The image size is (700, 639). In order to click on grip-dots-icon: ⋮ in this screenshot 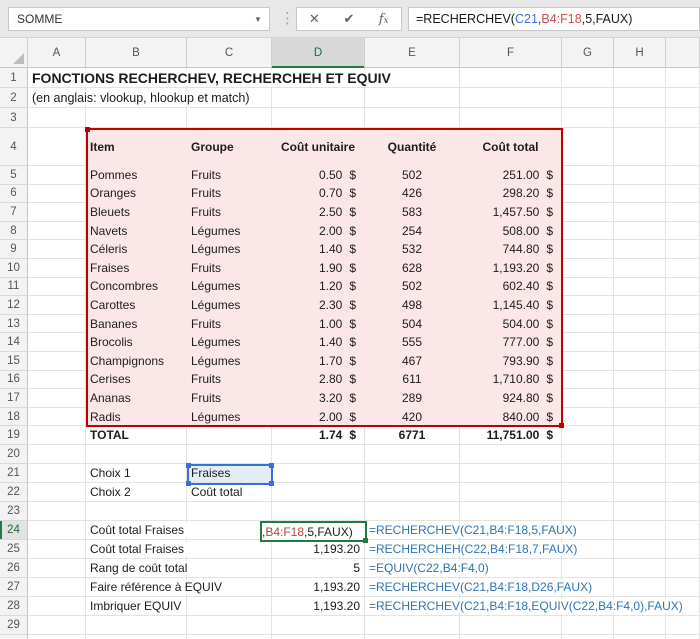, I will do `click(287, 19)`.